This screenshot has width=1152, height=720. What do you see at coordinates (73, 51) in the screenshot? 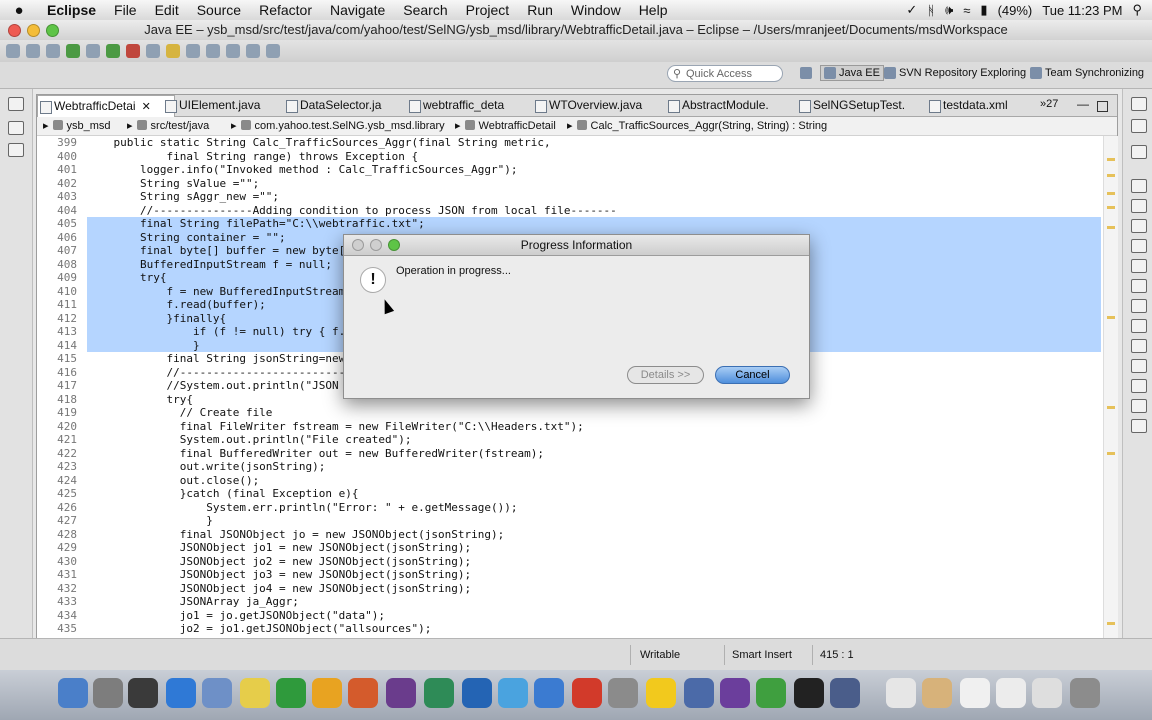
I see `debug-icon` at bounding box center [73, 51].